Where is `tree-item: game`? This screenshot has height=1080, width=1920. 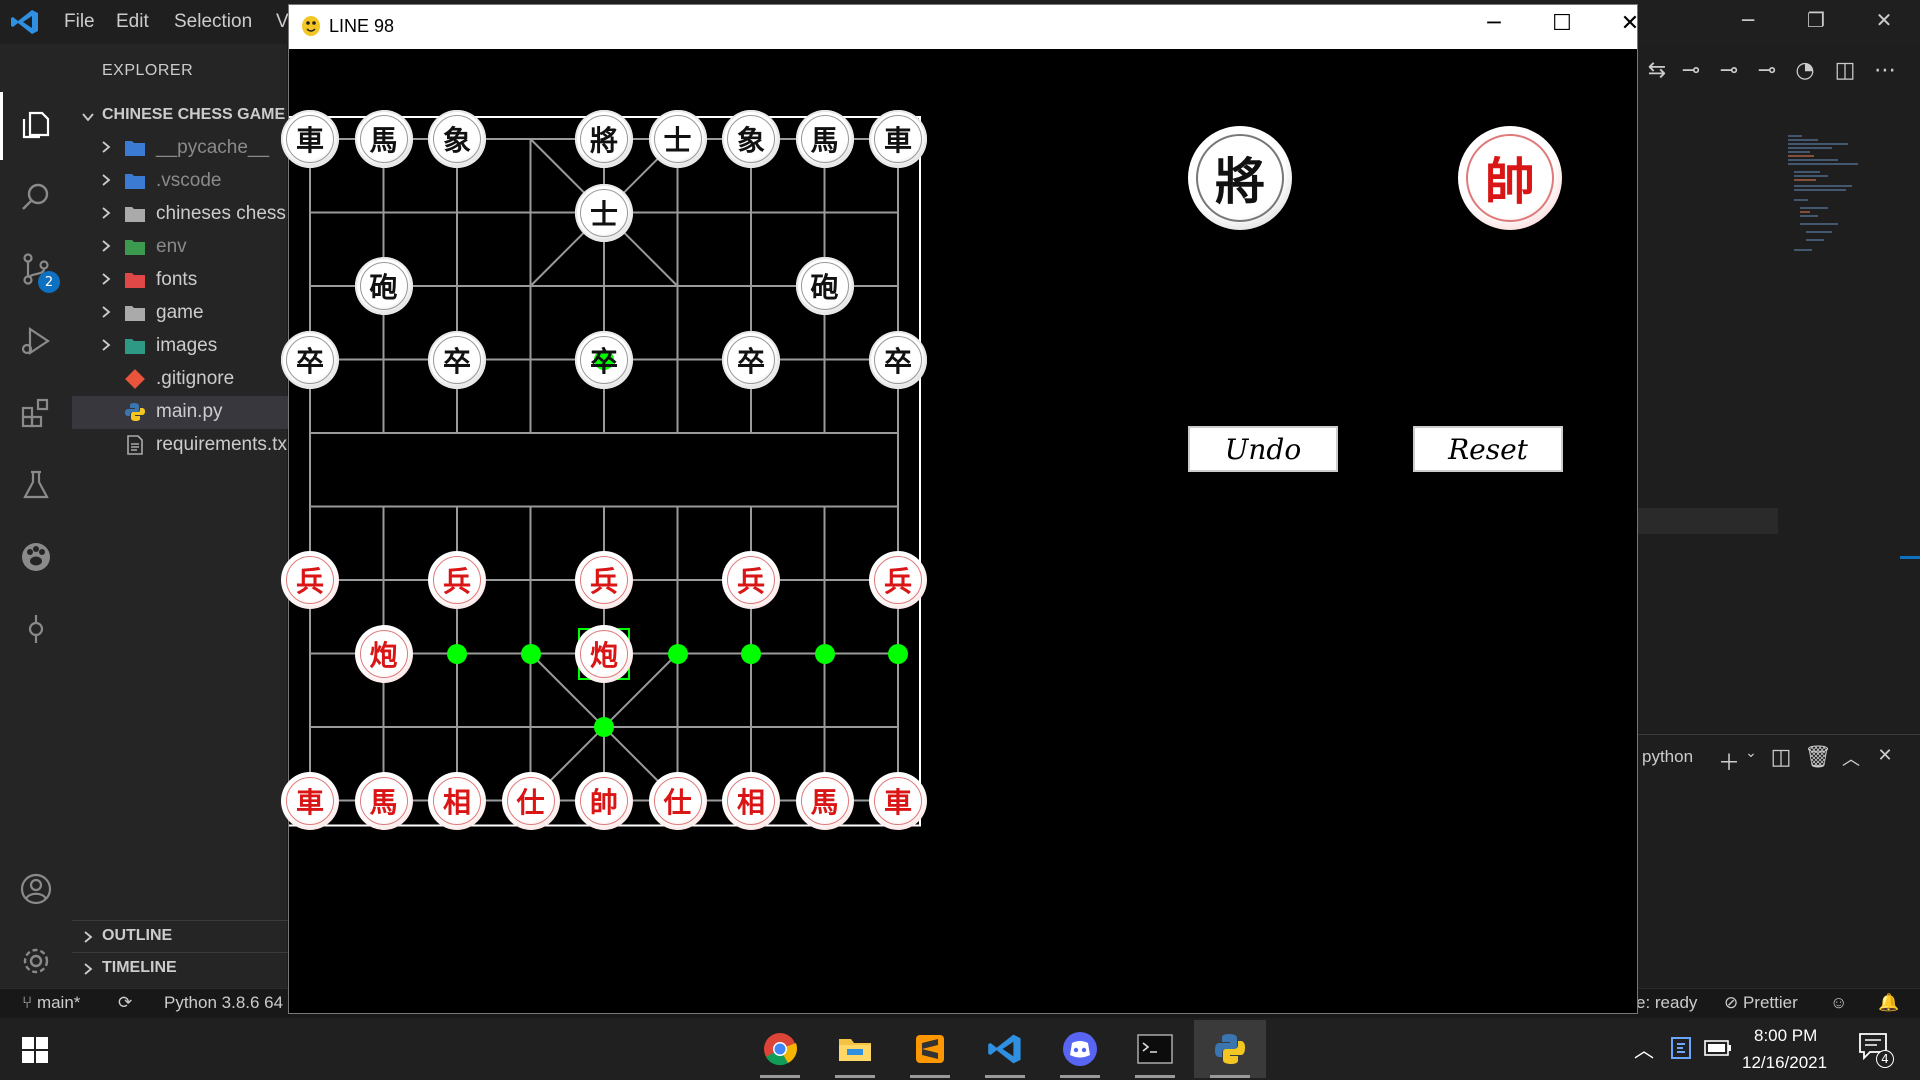 tree-item: game is located at coordinates (180, 313).